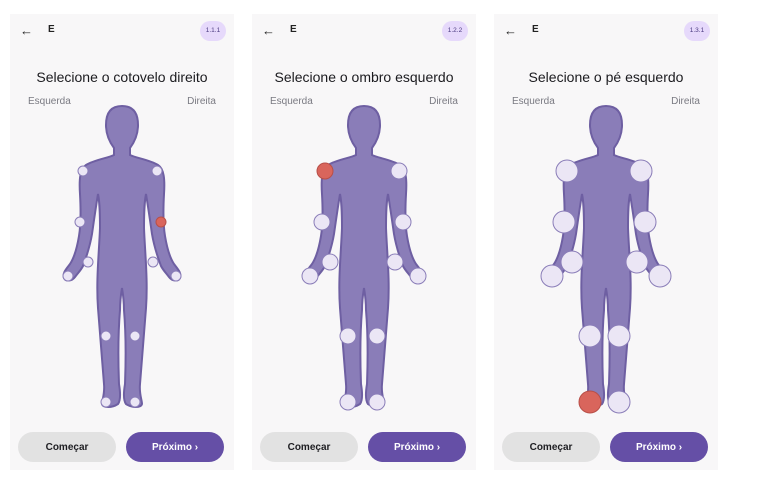  I want to click on joint-point-left-foot-selected, so click(590, 402).